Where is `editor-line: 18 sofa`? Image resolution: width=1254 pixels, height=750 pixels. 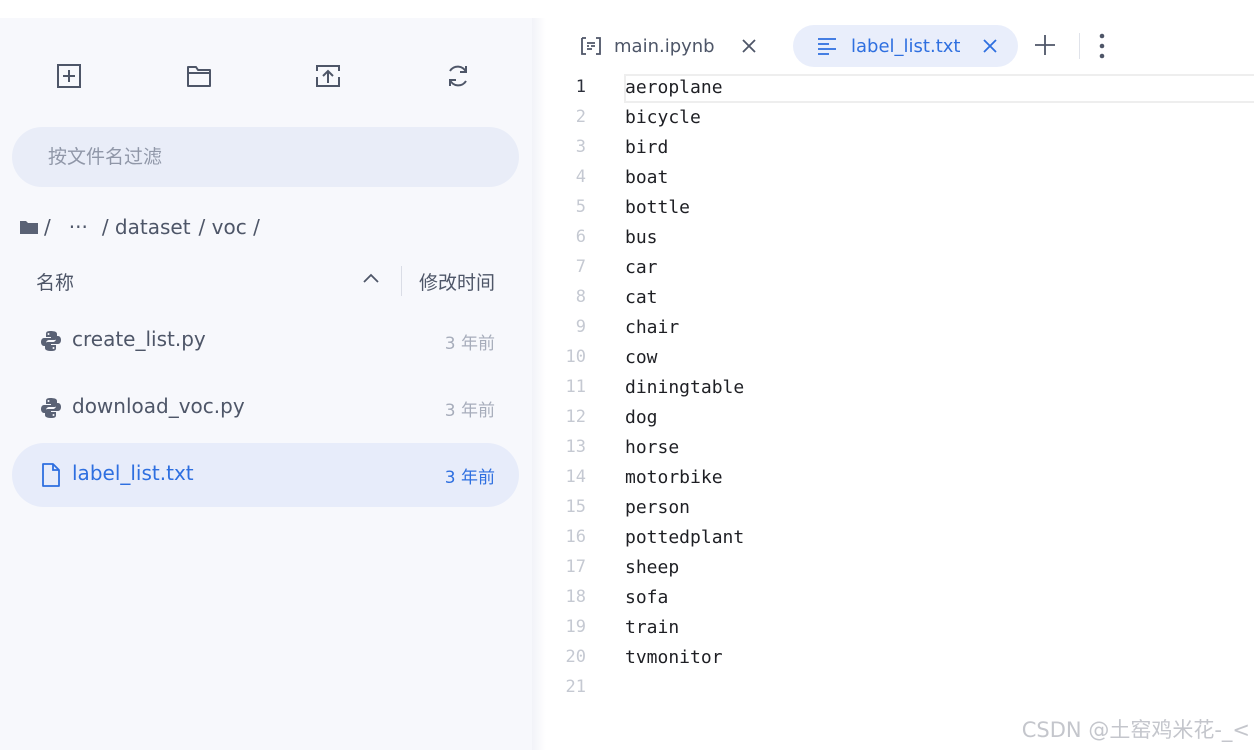
editor-line: 18 sofa is located at coordinates (900, 599).